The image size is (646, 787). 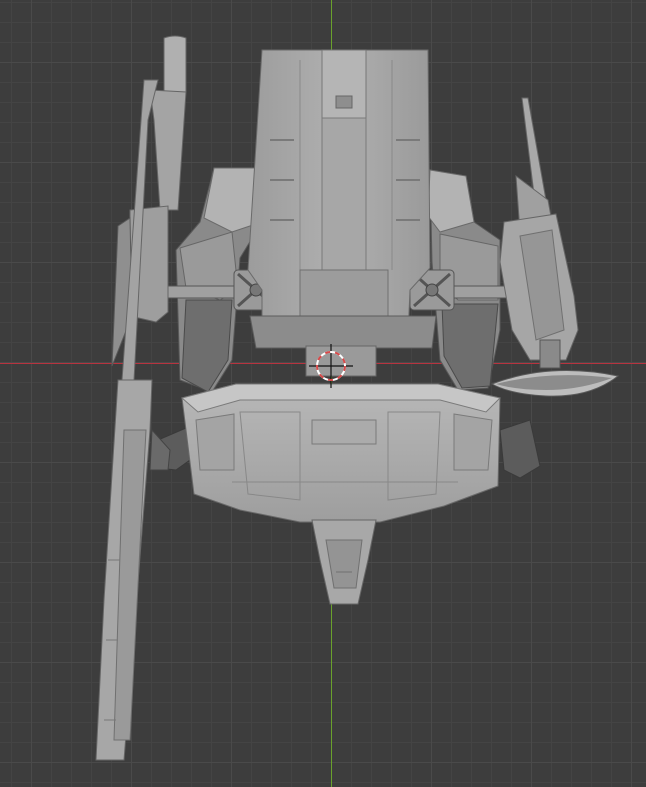 I want to click on 3d-cursor-icon, so click(x=331, y=366).